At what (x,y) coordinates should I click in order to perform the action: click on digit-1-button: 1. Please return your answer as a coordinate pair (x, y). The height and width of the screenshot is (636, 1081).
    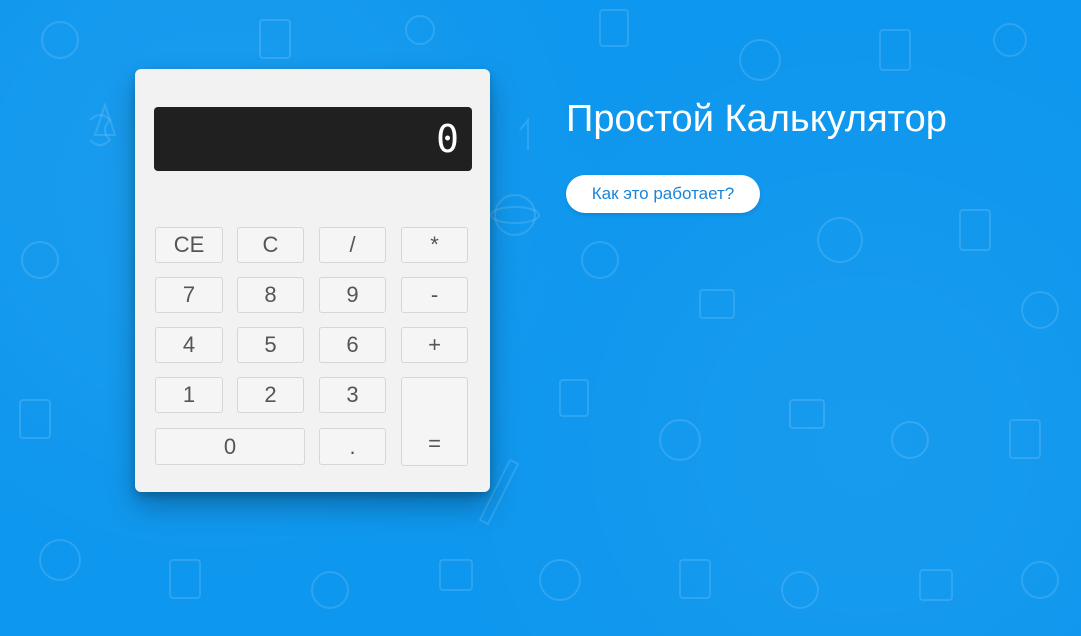
    Looking at the image, I should click on (189, 395).